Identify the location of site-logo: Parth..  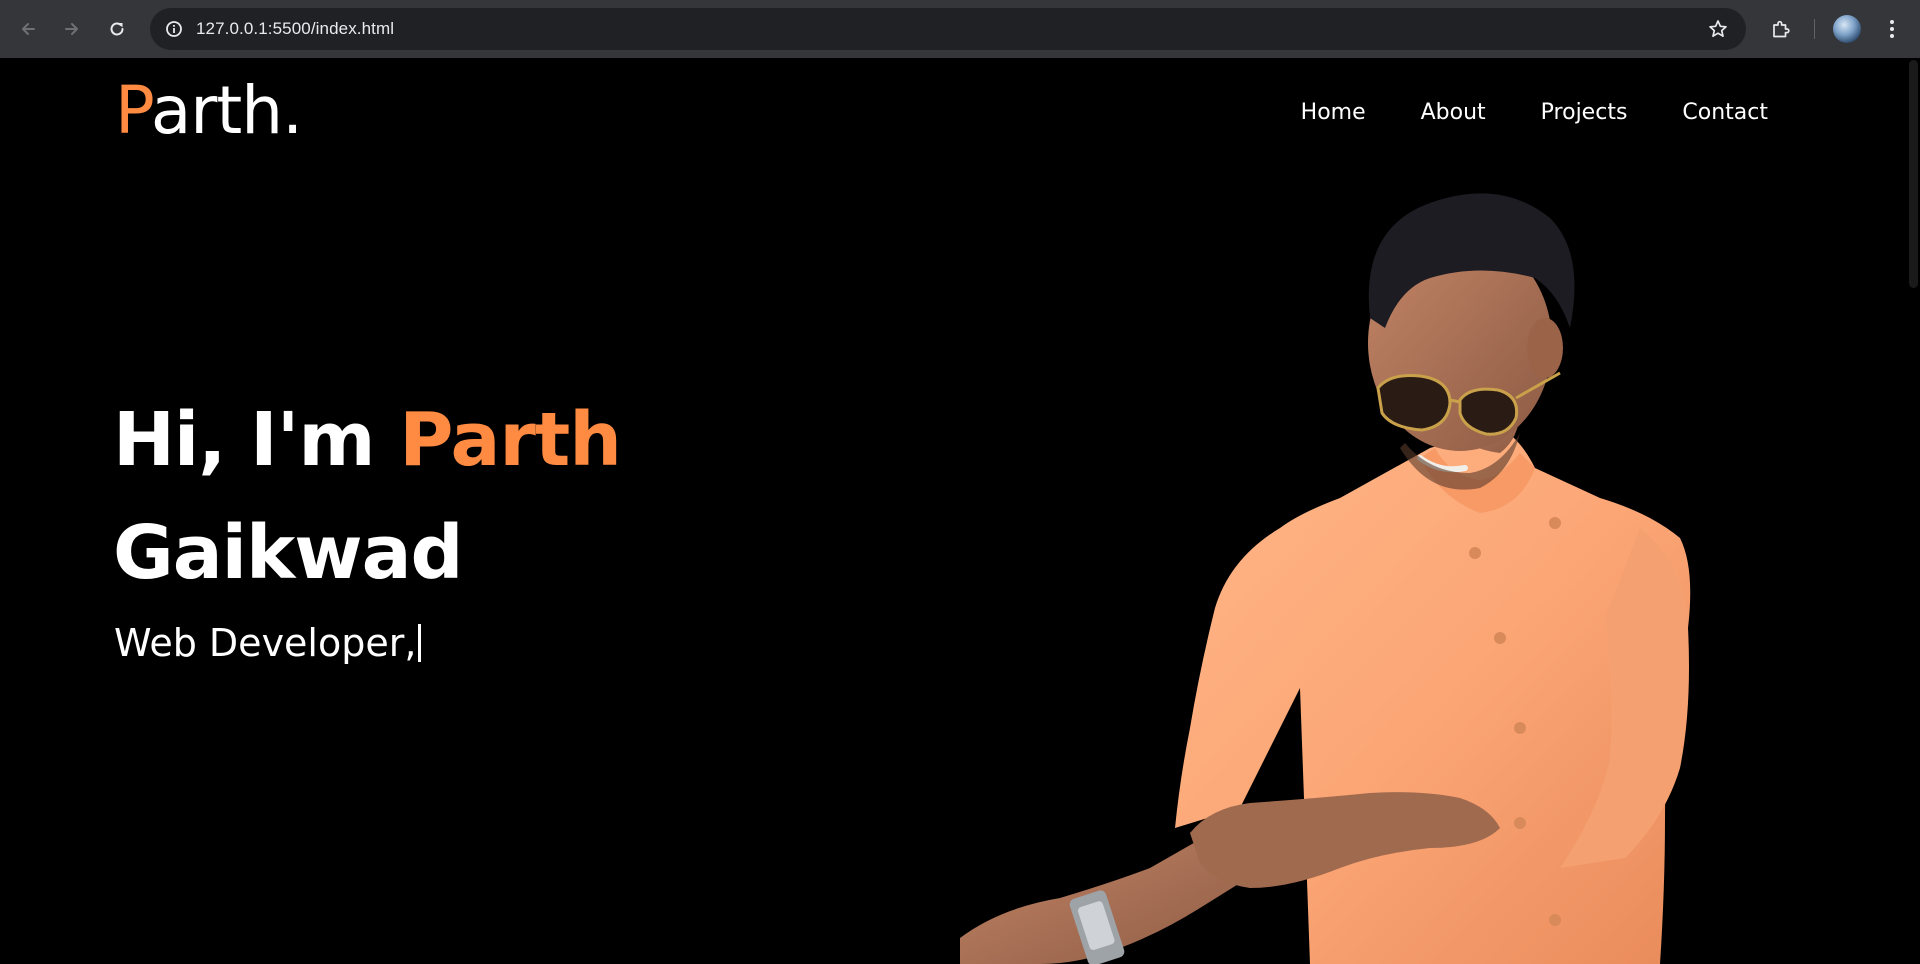
(209, 111).